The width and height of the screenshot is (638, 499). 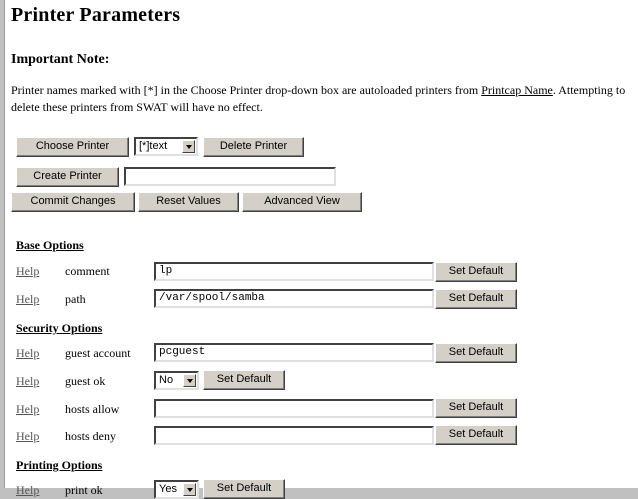 I want to click on set-default-button-print-ok: Set Default, so click(x=244, y=489).